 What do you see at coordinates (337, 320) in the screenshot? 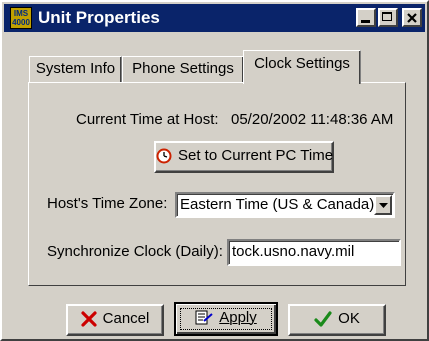
I see `ok-button: OK` at bounding box center [337, 320].